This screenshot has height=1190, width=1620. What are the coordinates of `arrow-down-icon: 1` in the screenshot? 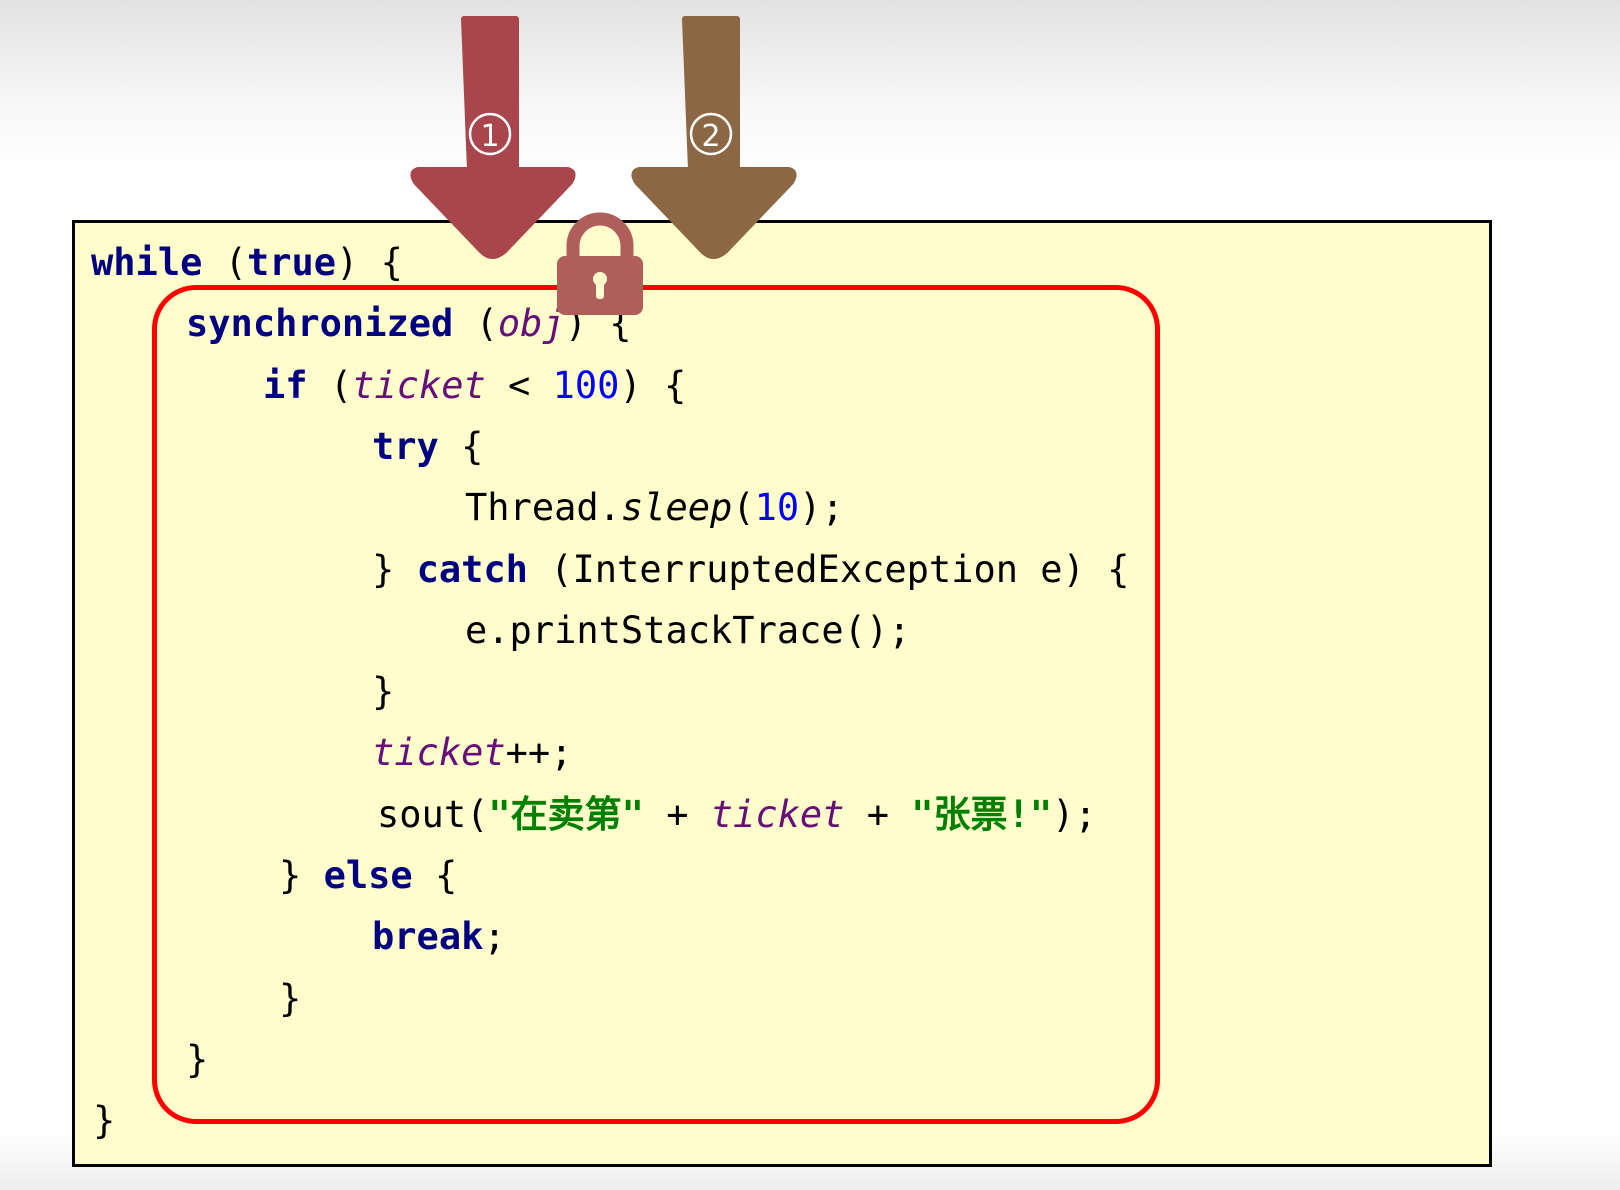 It's located at (493, 137).